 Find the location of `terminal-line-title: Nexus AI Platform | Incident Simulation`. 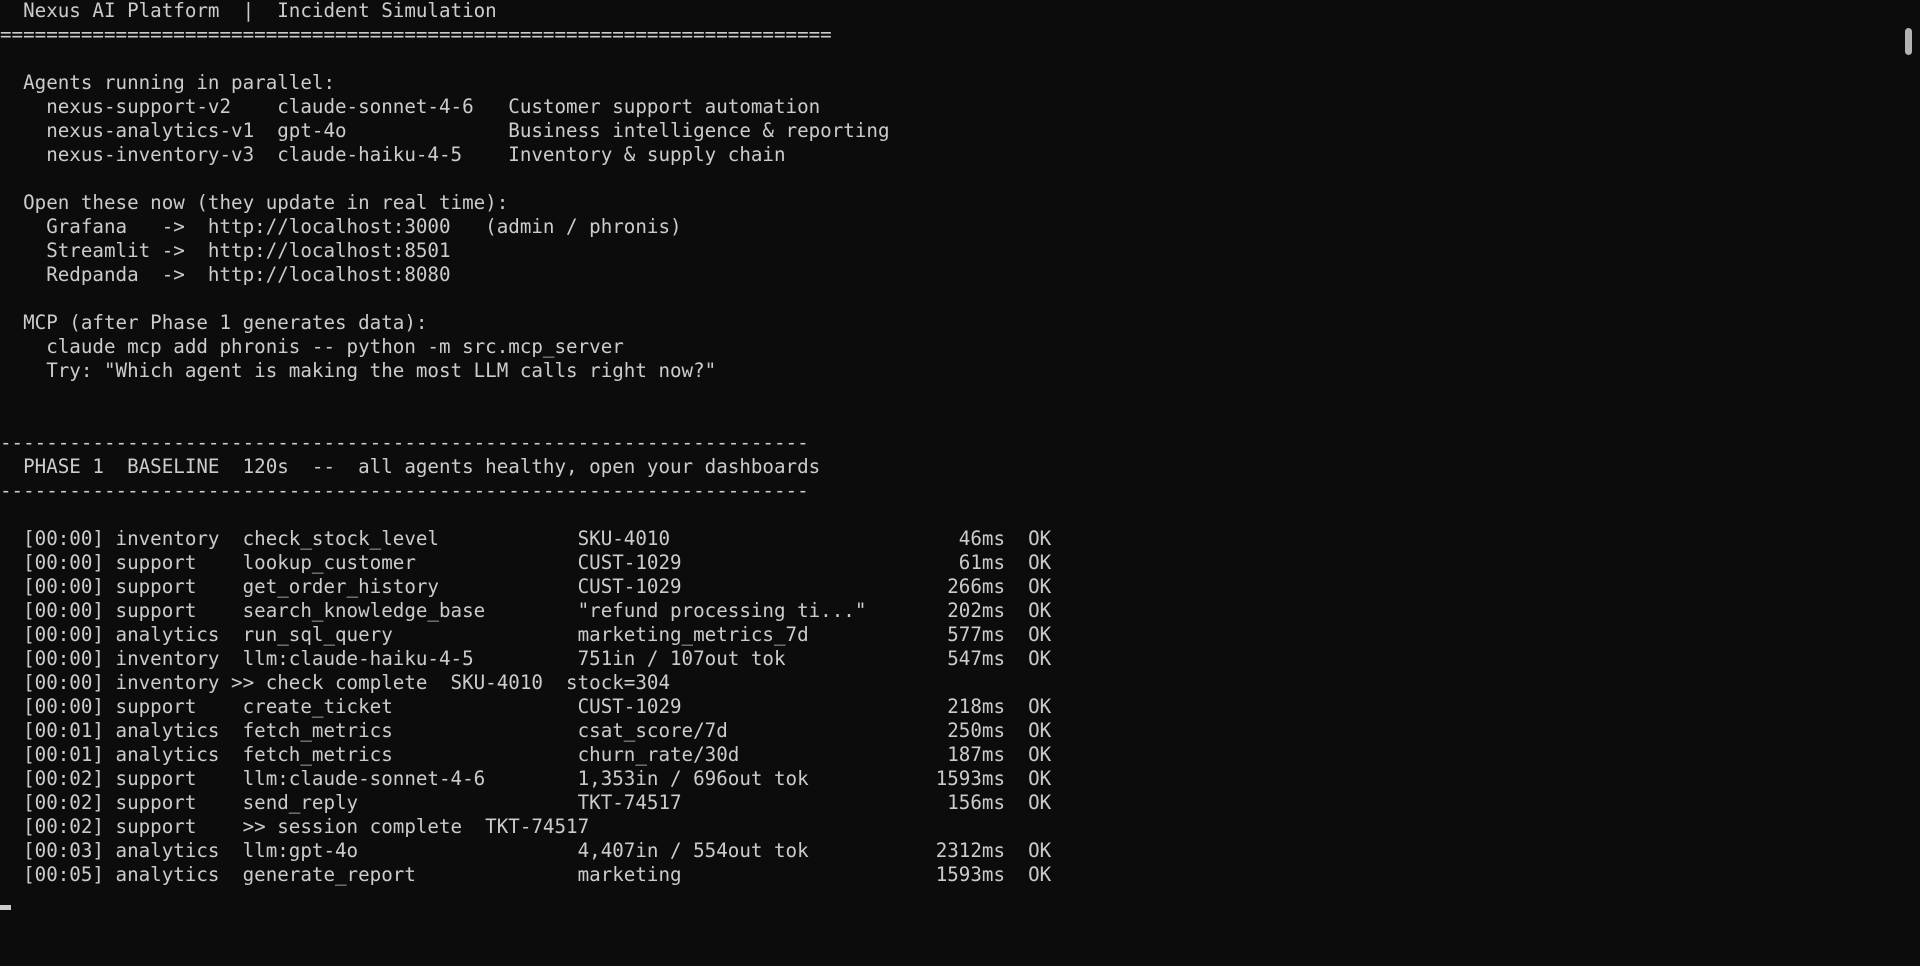

terminal-line-title: Nexus AI Platform | Incident Simulation is located at coordinates (248, 11).